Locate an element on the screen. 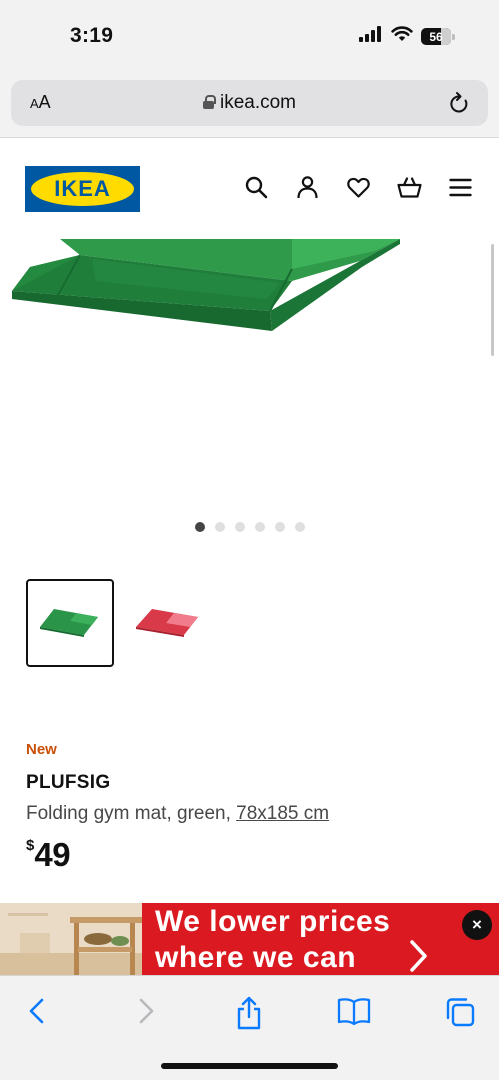 Image resolution: width=499 pixels, height=1080 pixels. url-display: ikea.com is located at coordinates (249, 103).